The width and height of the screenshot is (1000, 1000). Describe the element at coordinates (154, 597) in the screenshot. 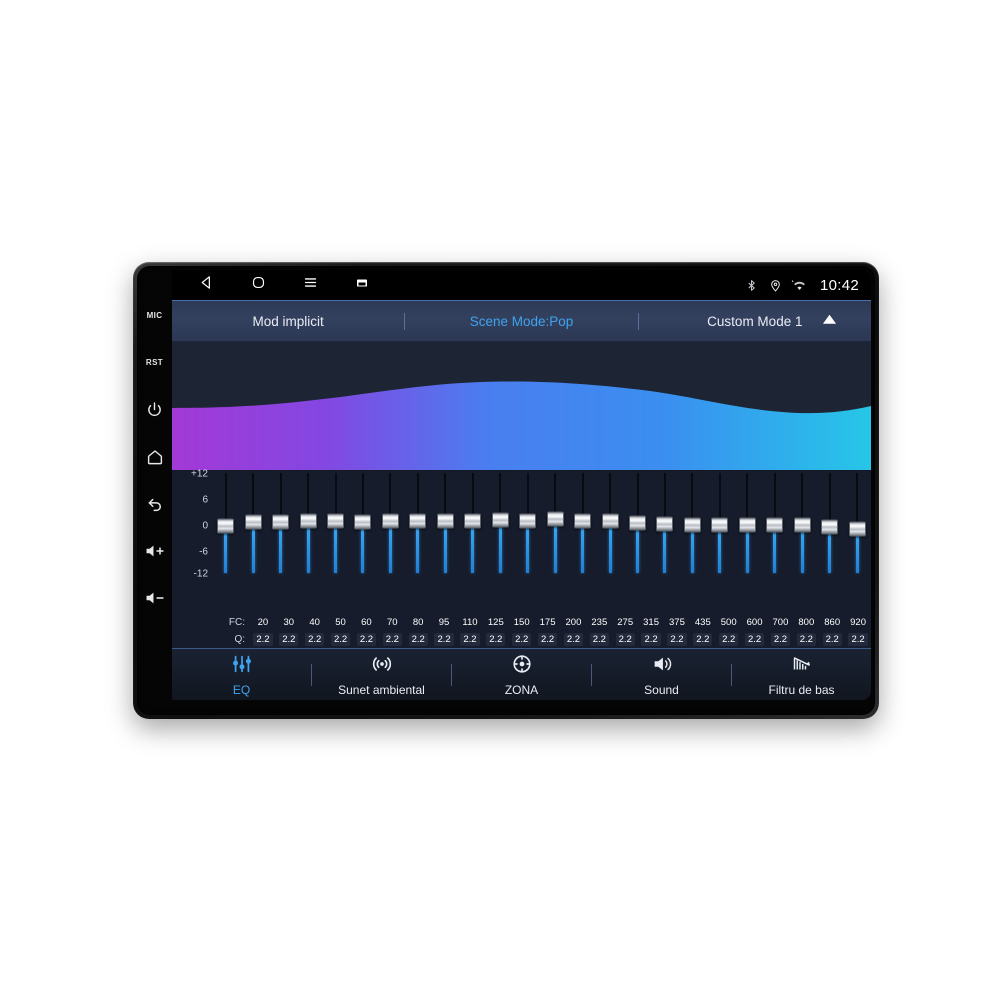

I see `volume-down-button` at that location.